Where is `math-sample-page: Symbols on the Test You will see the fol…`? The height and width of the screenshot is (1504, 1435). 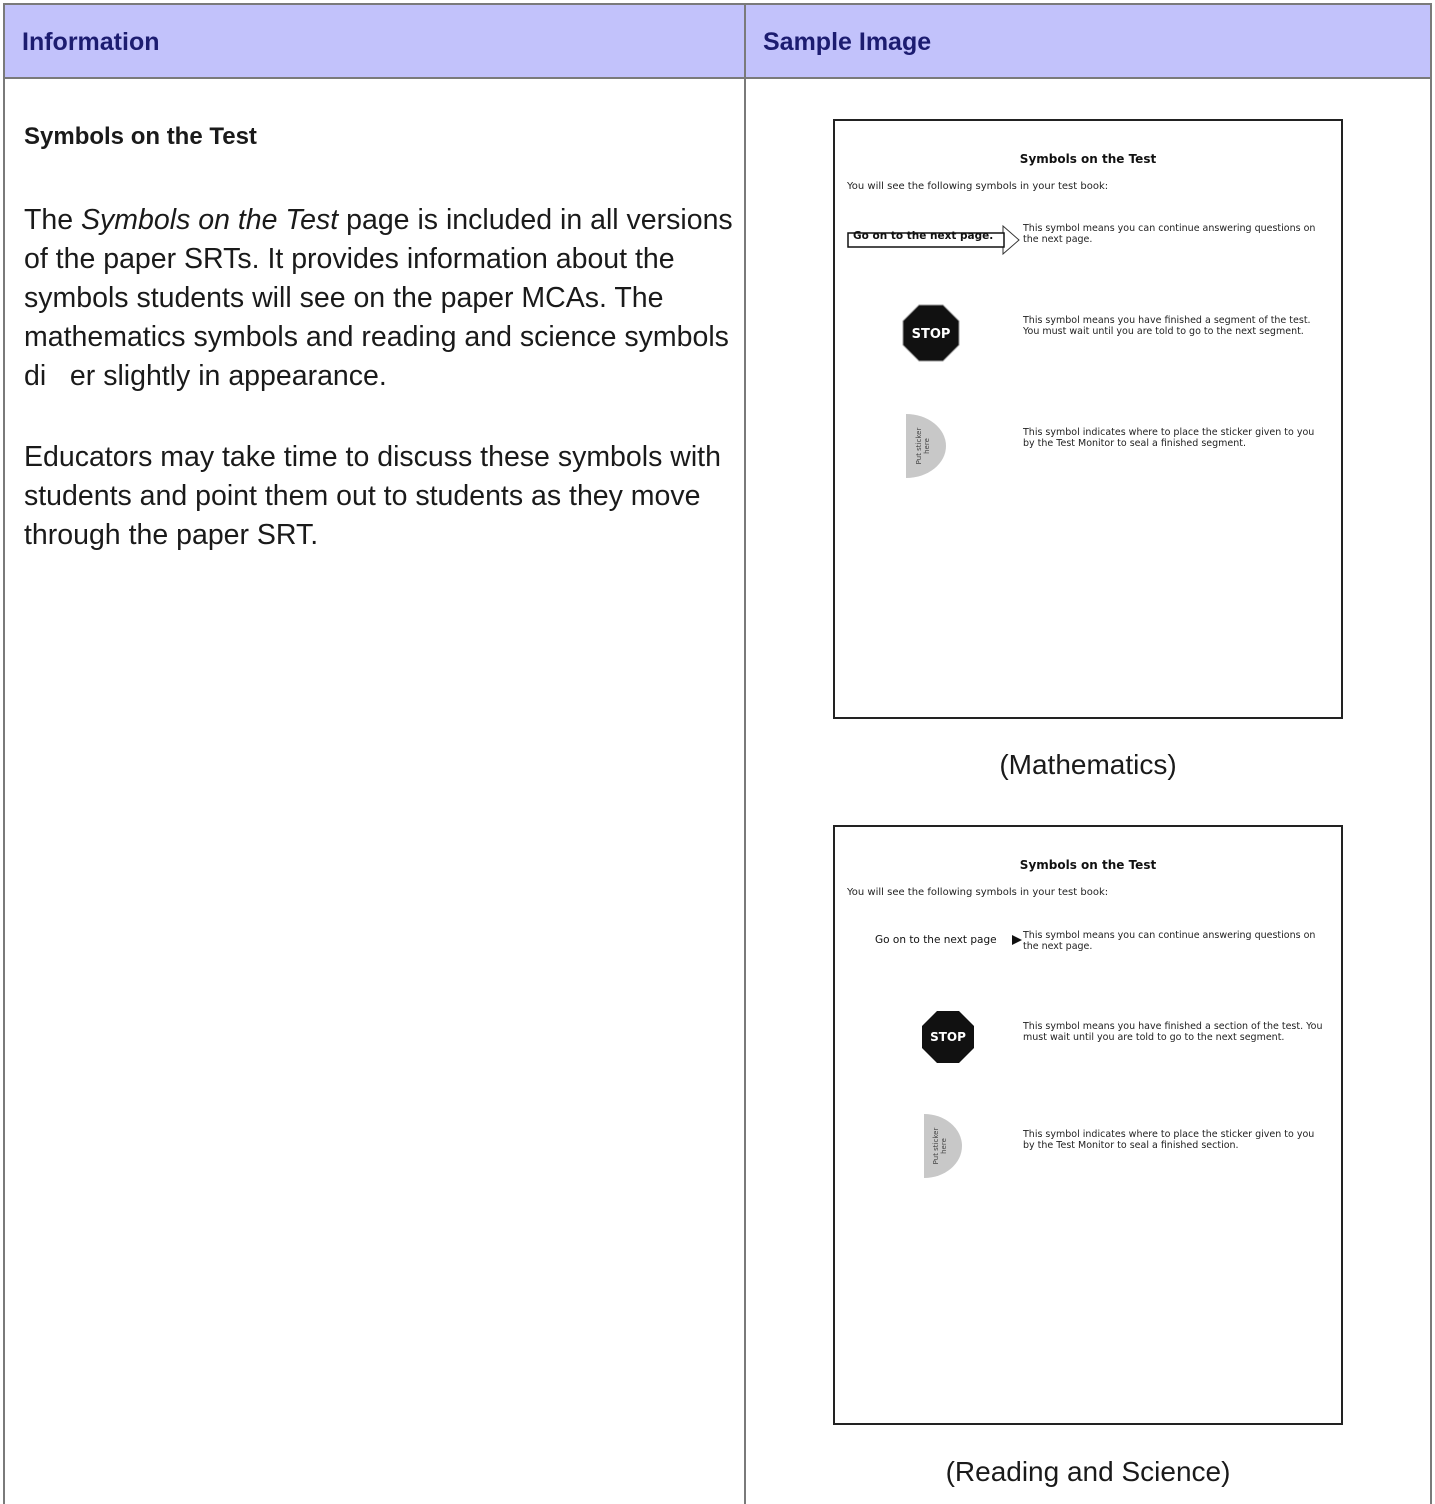
math-sample-page: Symbols on the Test You will see the fol… is located at coordinates (1088, 419).